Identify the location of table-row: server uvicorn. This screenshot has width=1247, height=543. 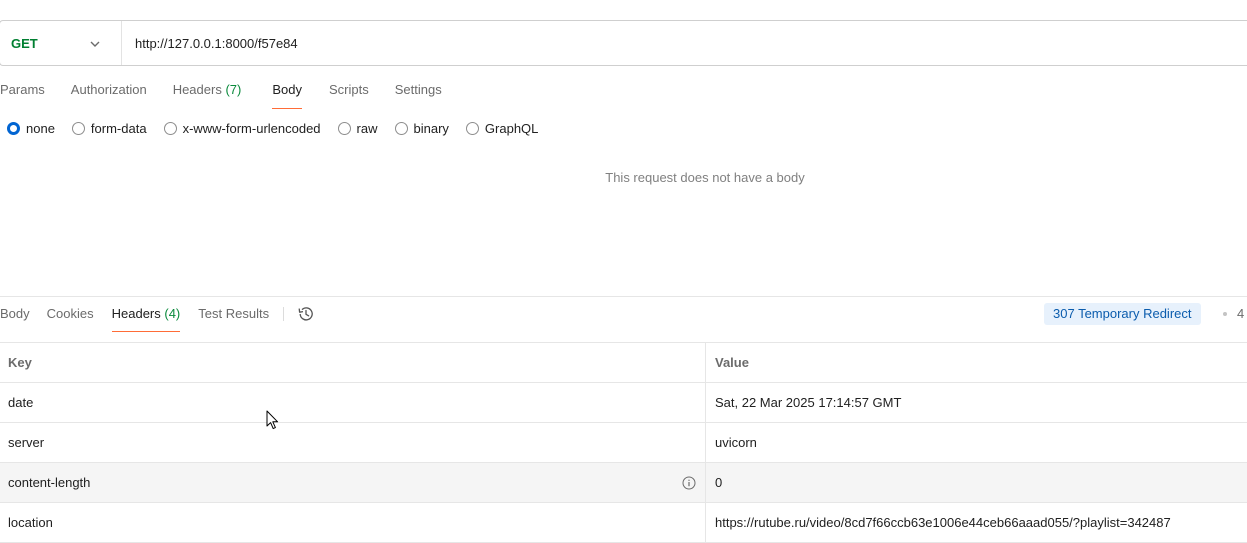
(623, 443).